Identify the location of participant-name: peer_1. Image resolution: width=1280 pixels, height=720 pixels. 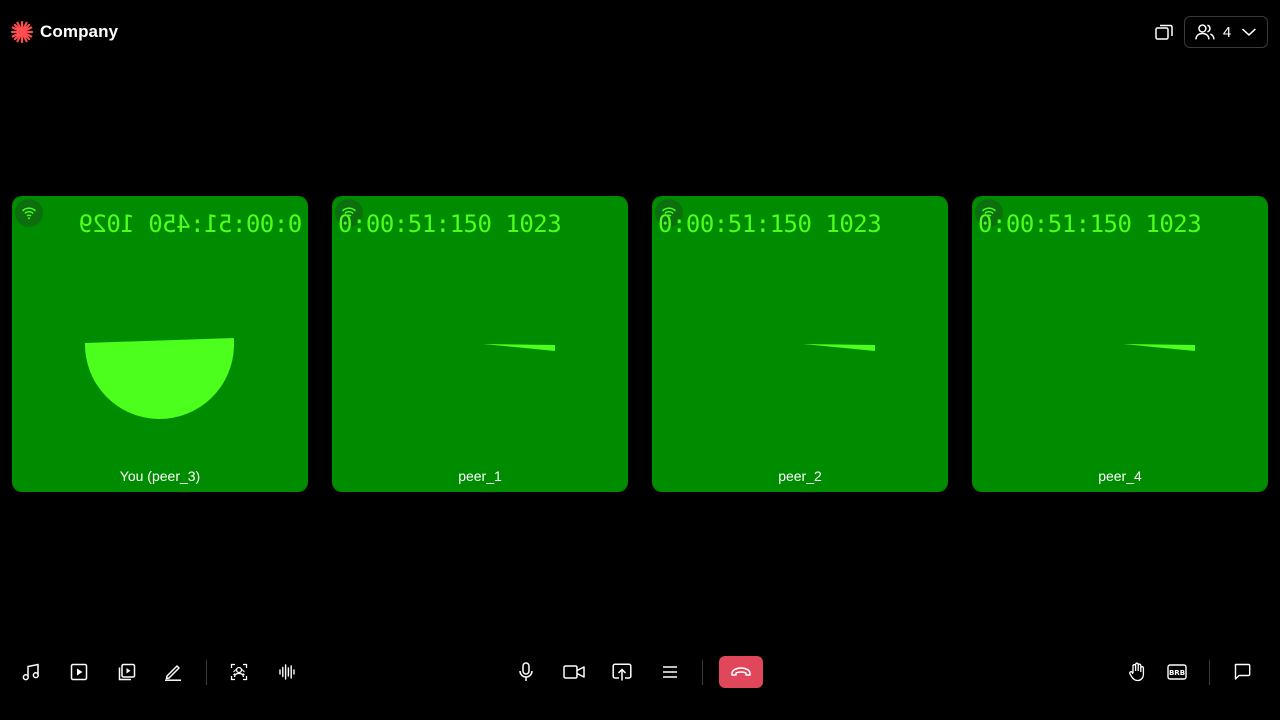
(480, 476).